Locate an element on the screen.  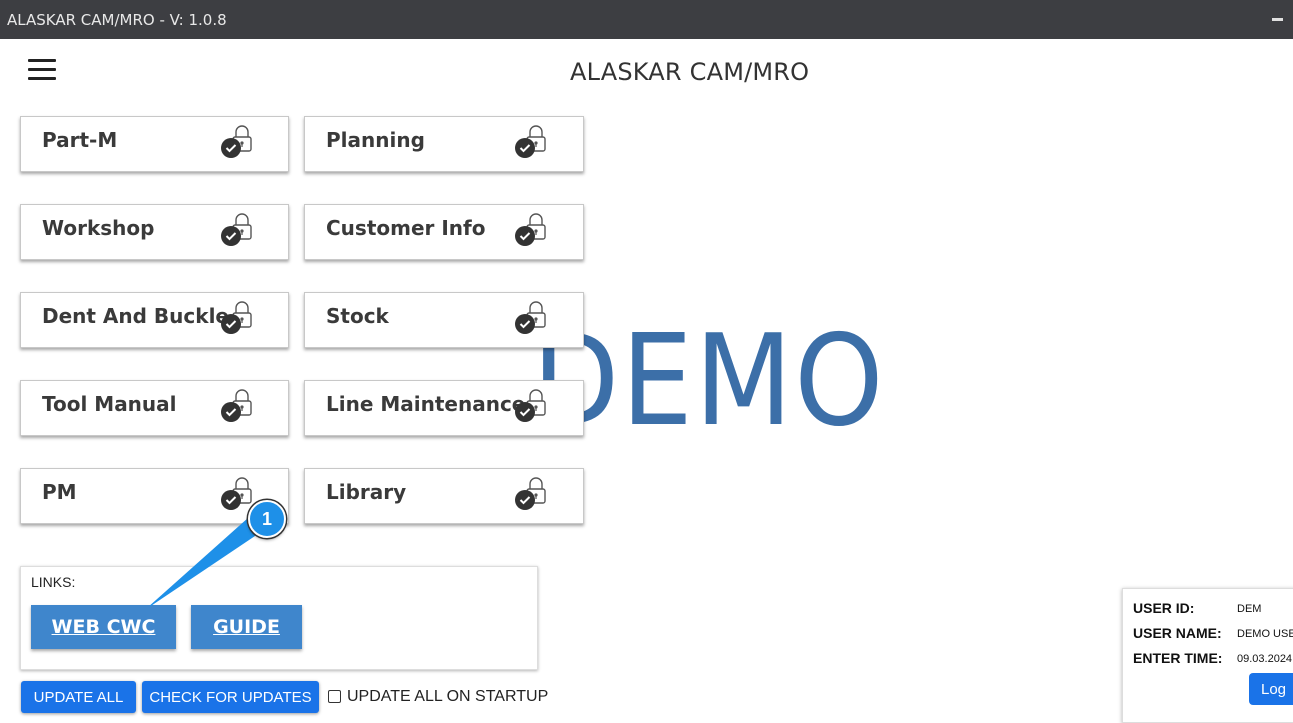
module-label: PM is located at coordinates (59, 492).